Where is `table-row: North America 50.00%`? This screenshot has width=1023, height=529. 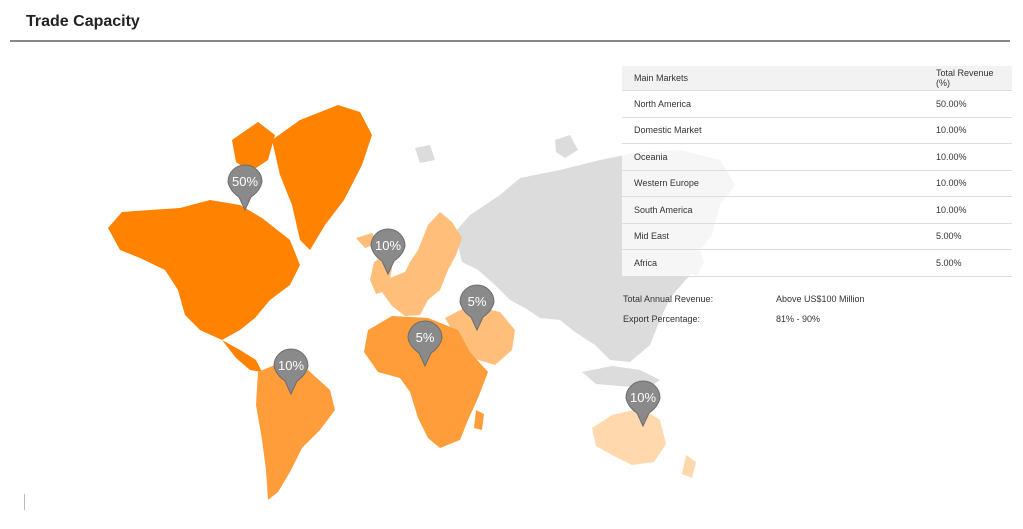 table-row: North America 50.00% is located at coordinates (817, 104).